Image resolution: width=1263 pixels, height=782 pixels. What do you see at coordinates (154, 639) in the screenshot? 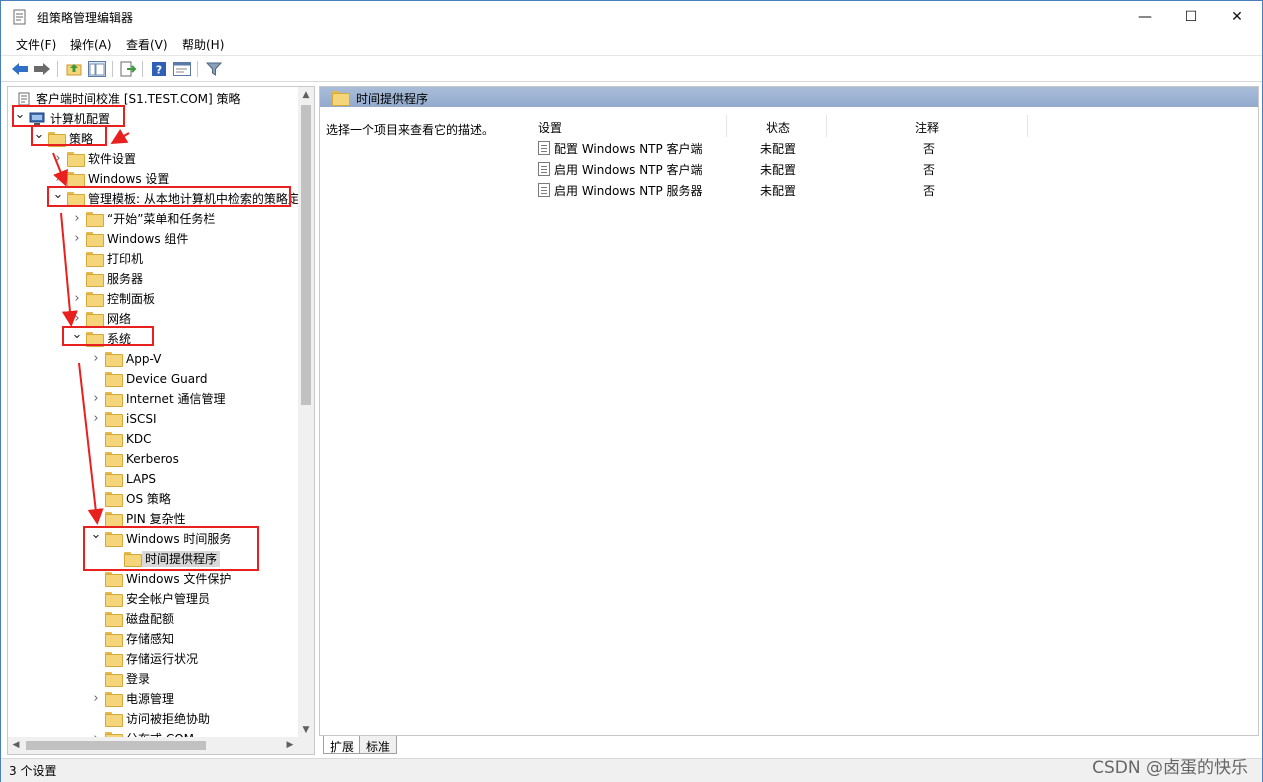
I see `tree-item: 存储感知` at bounding box center [154, 639].